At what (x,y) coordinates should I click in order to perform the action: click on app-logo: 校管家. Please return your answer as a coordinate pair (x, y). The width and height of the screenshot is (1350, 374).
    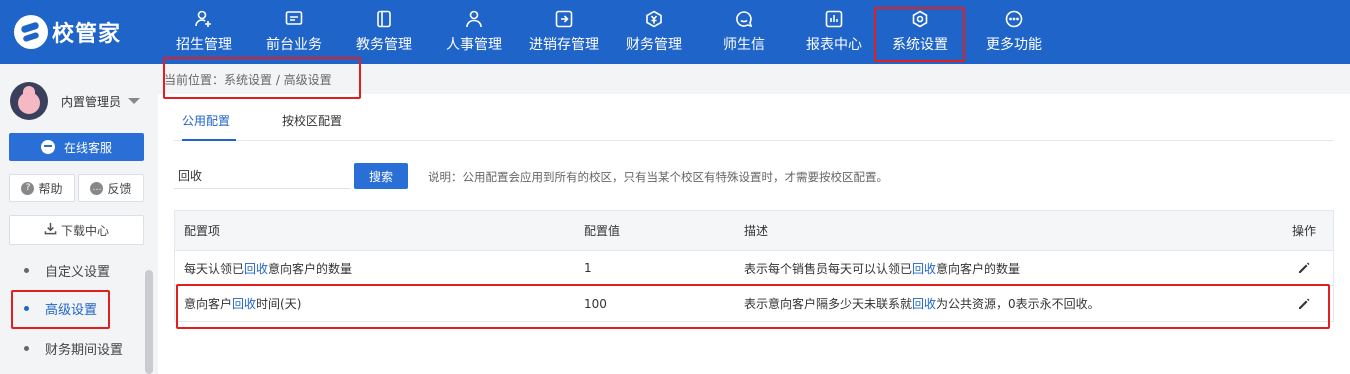
    Looking at the image, I should click on (68, 32).